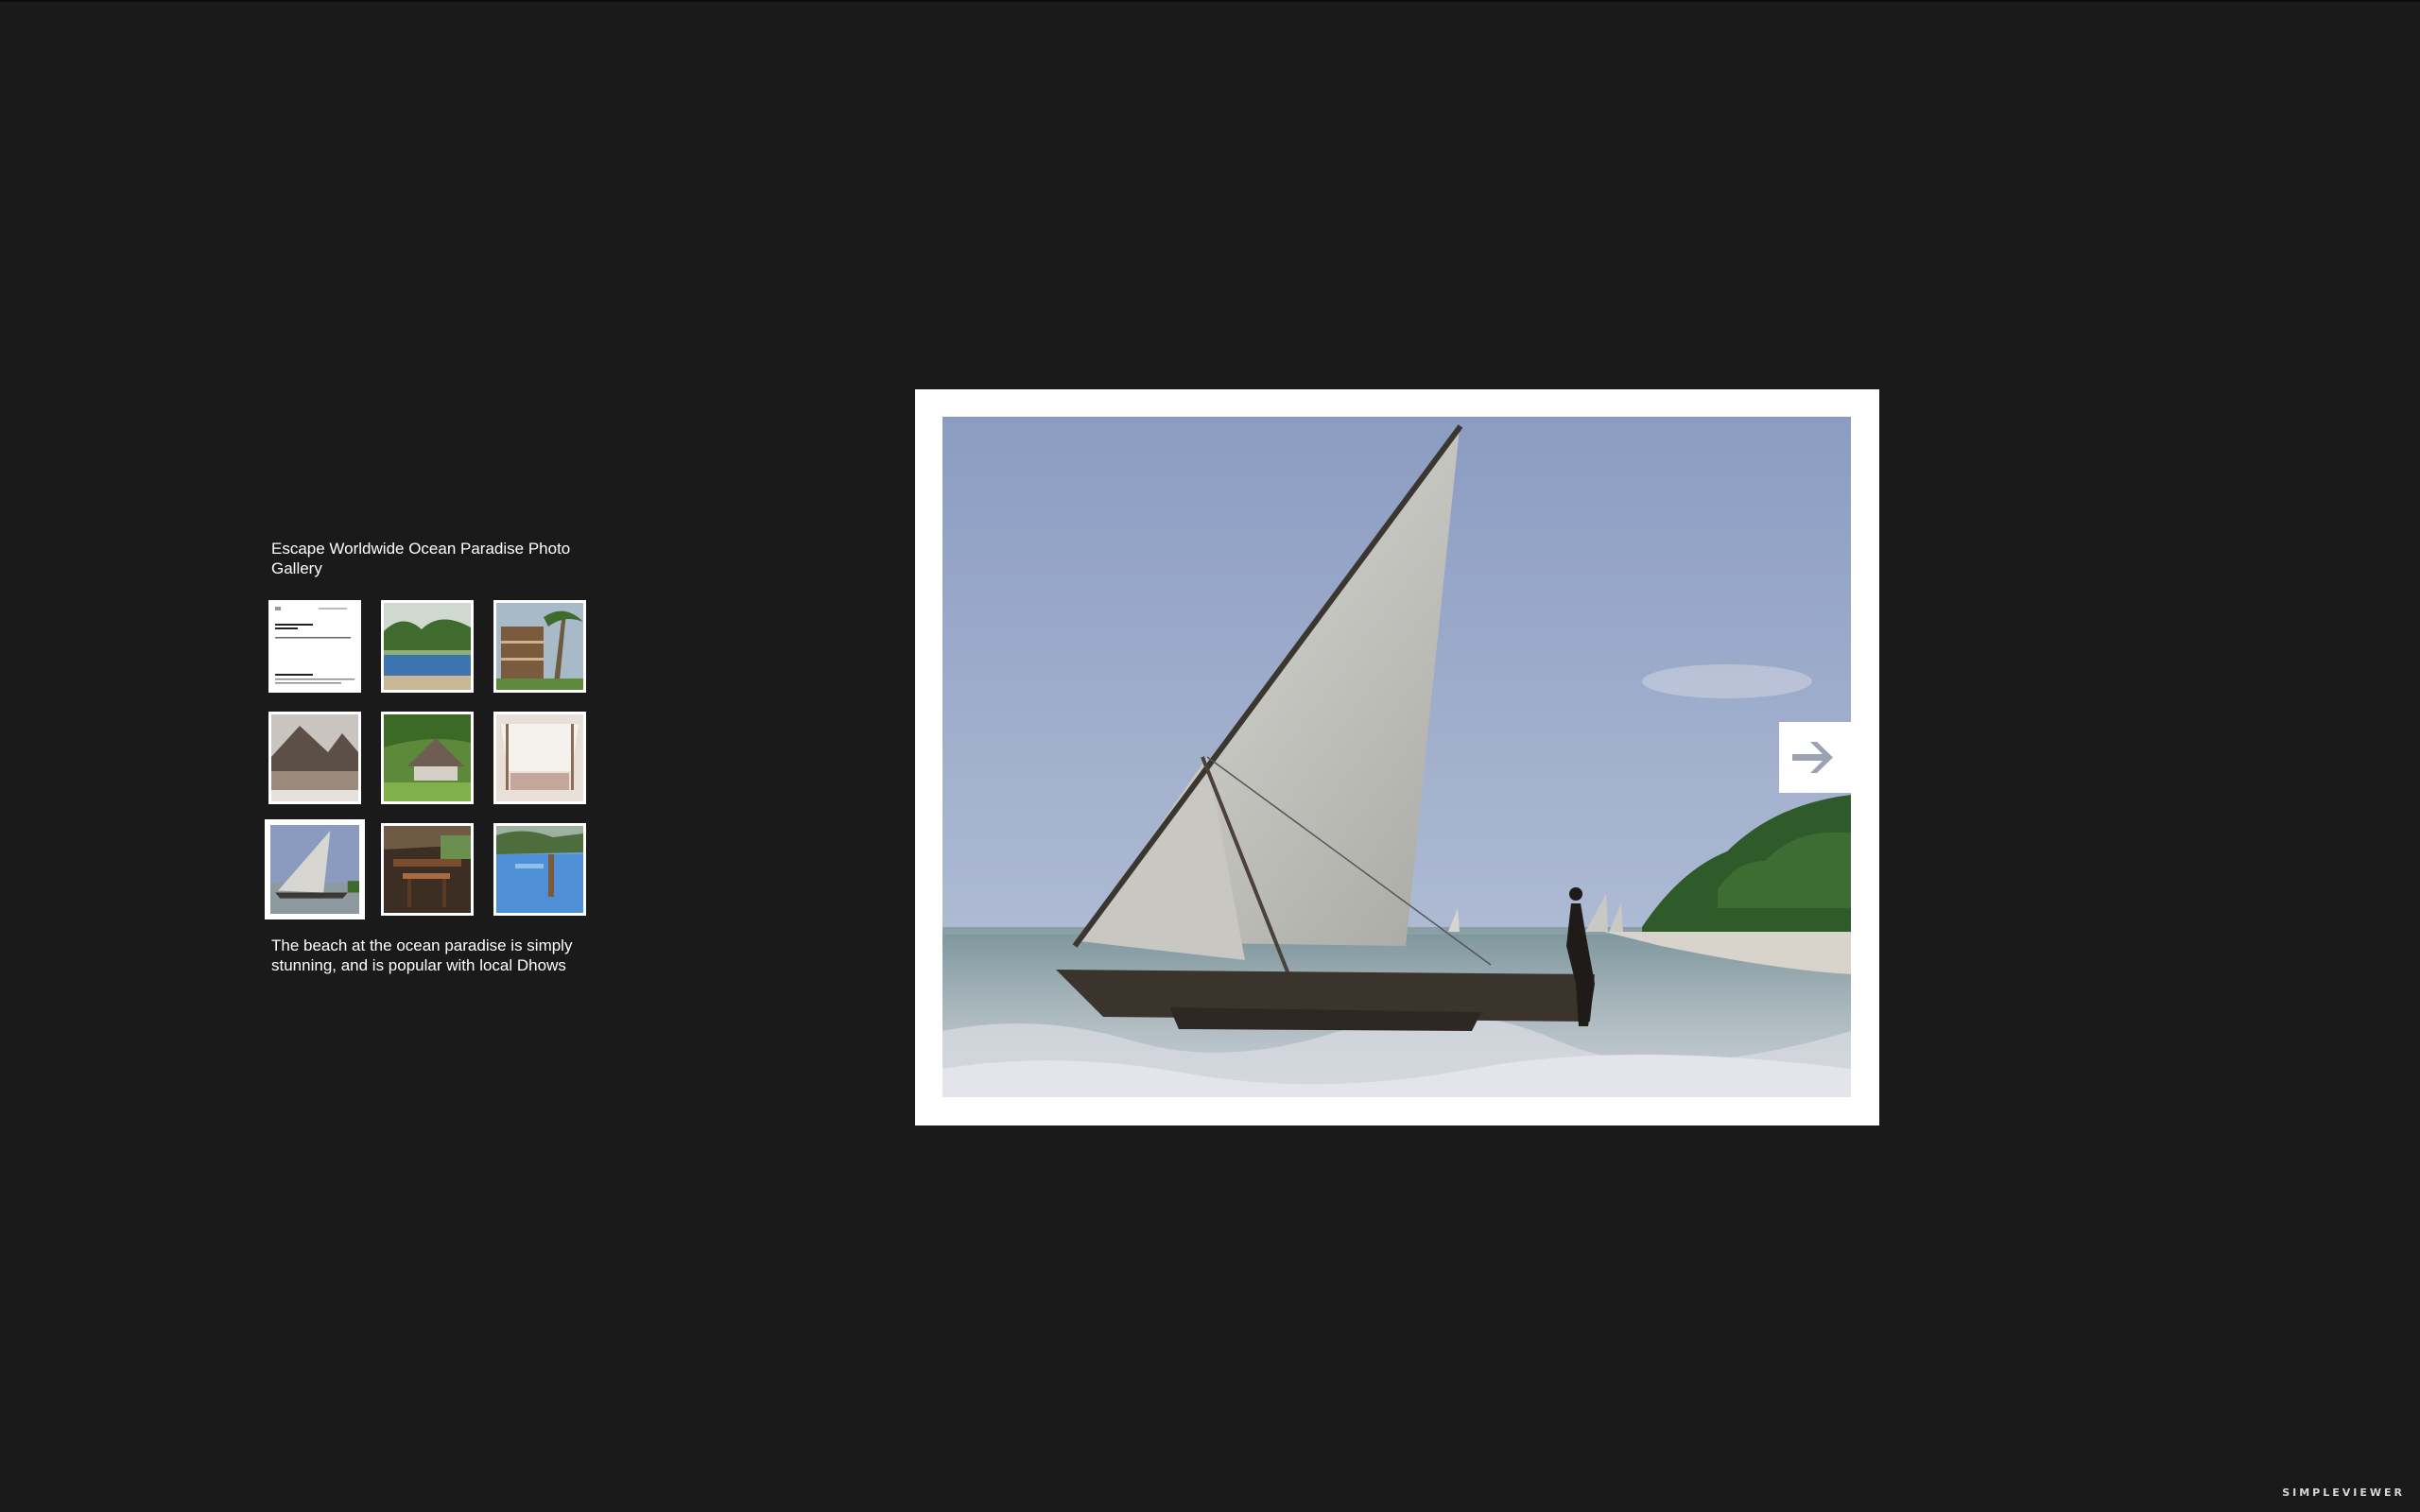 The height and width of the screenshot is (1512, 2420). Describe the element at coordinates (314, 758) in the screenshot. I see `thumbnail-thatched-lodge` at that location.